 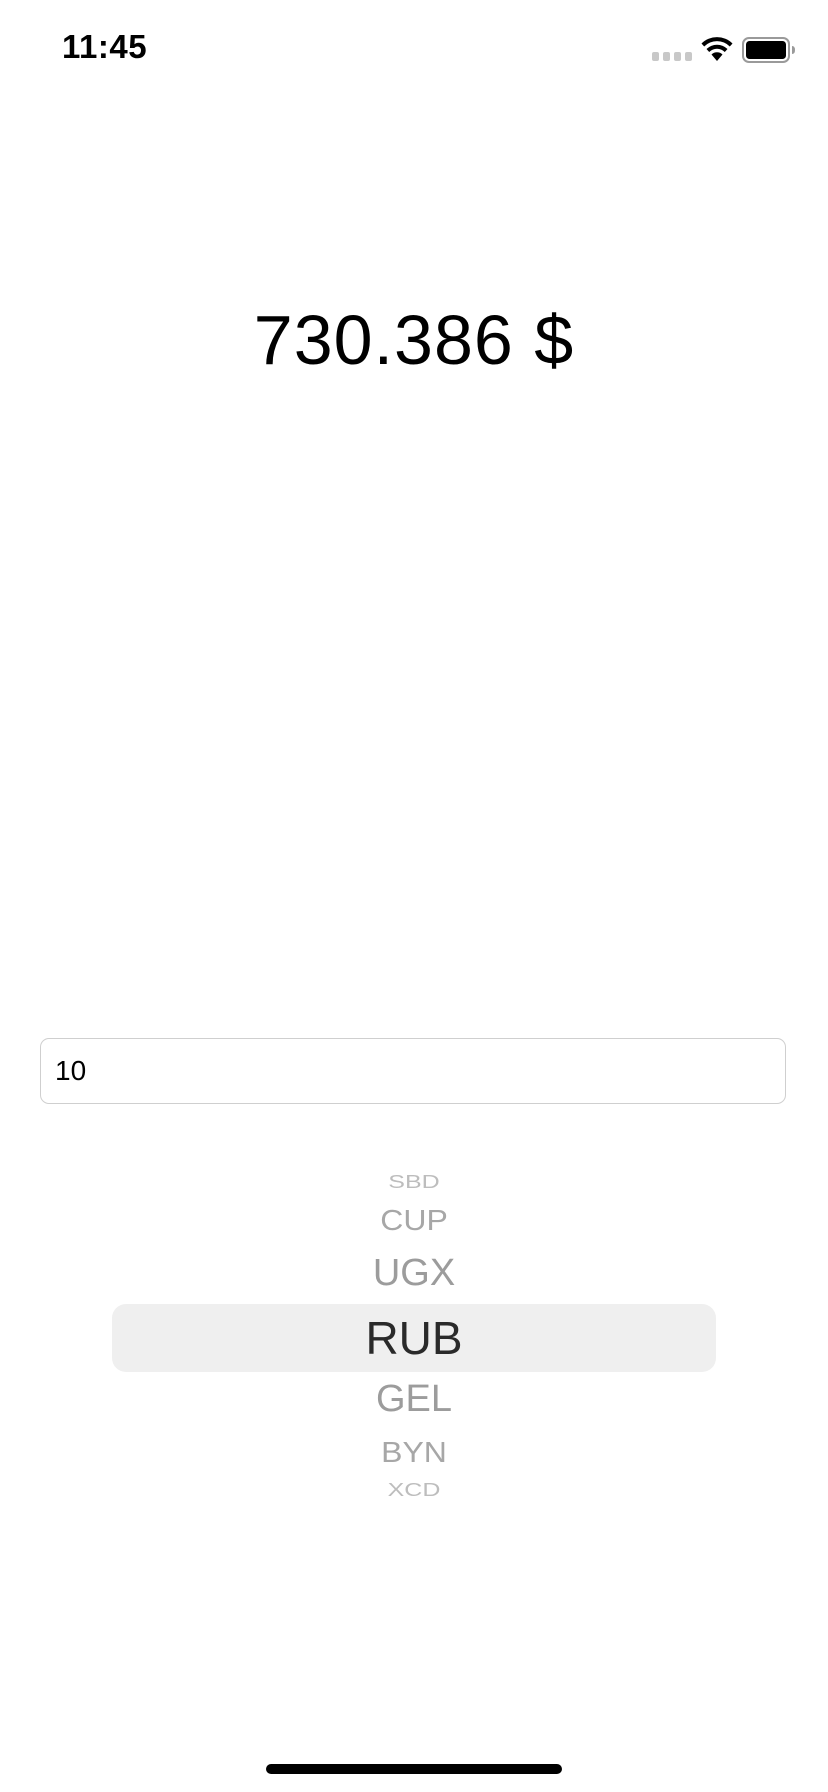 I want to click on picker-option-selected: RUB, so click(x=414, y=1338).